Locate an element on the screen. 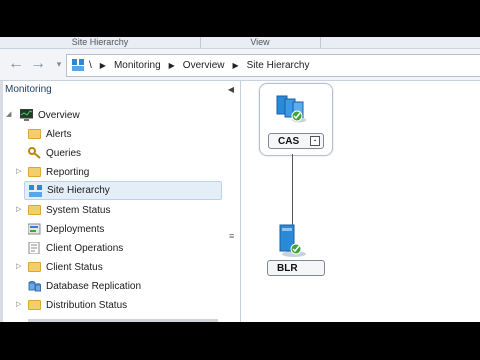 The image size is (480, 360). monitor-icon is located at coordinates (26, 115).